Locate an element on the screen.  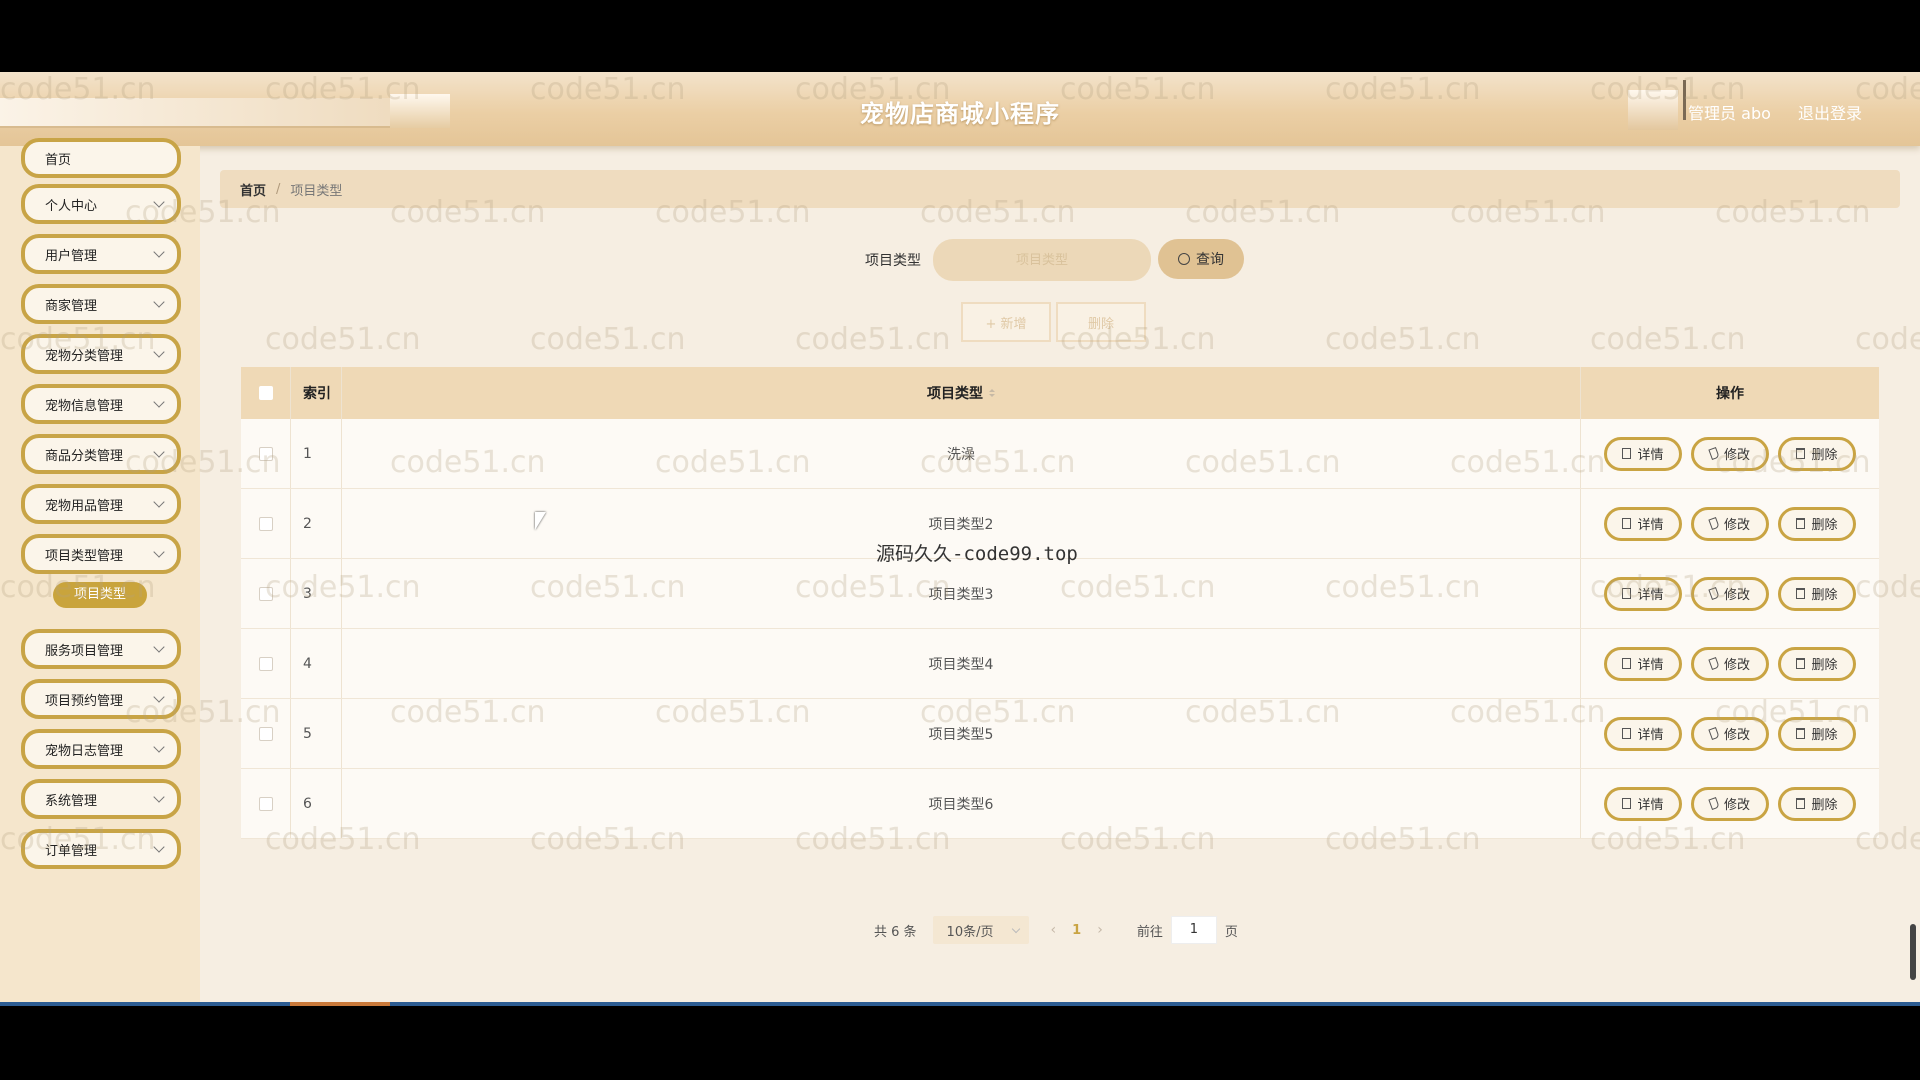
goto-label: 前往 is located at coordinates (1149, 932).